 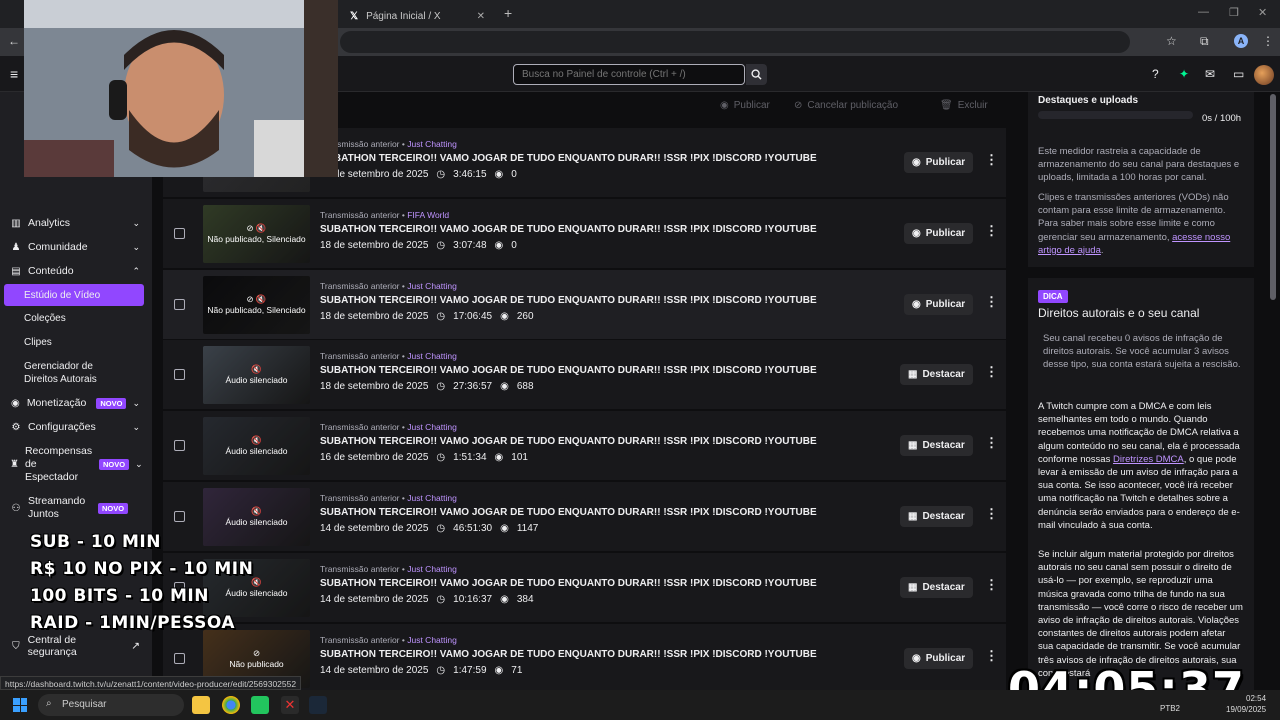 What do you see at coordinates (441, 387) in the screenshot?
I see `clock-icon: ◷` at bounding box center [441, 387].